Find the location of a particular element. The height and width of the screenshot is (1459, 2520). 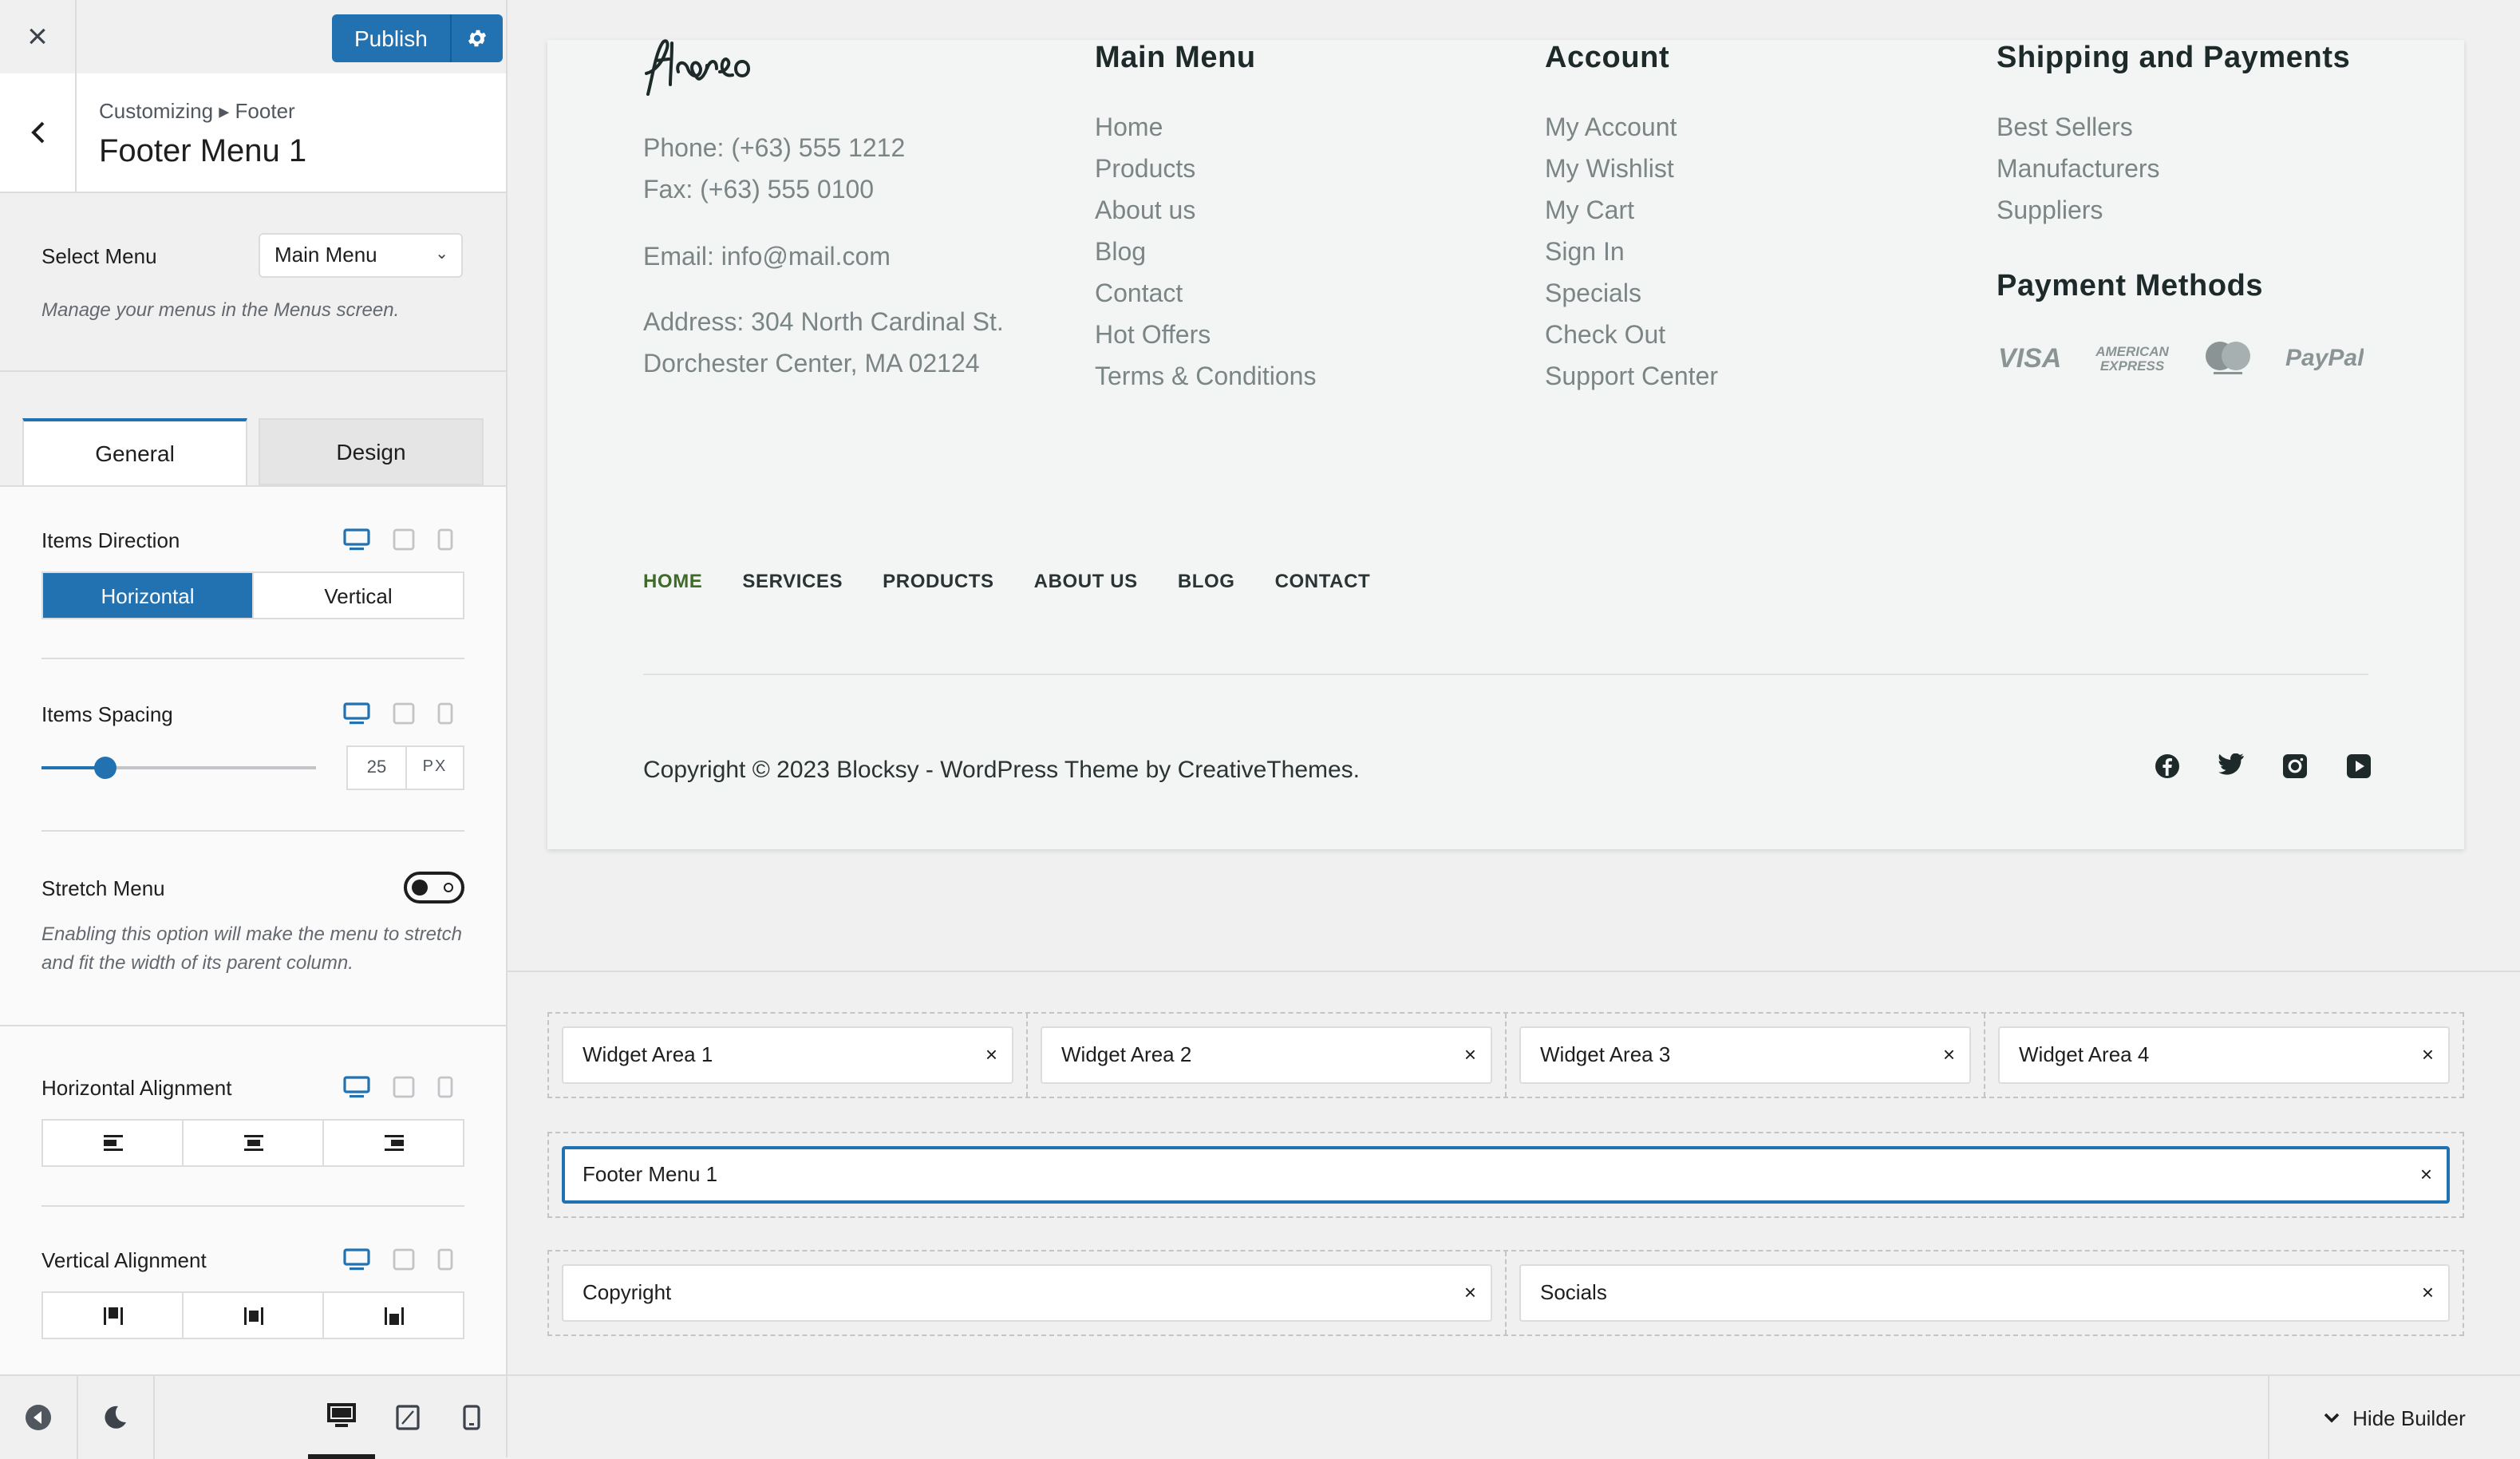

builder-column: Copyright × is located at coordinates (1028, 1292).